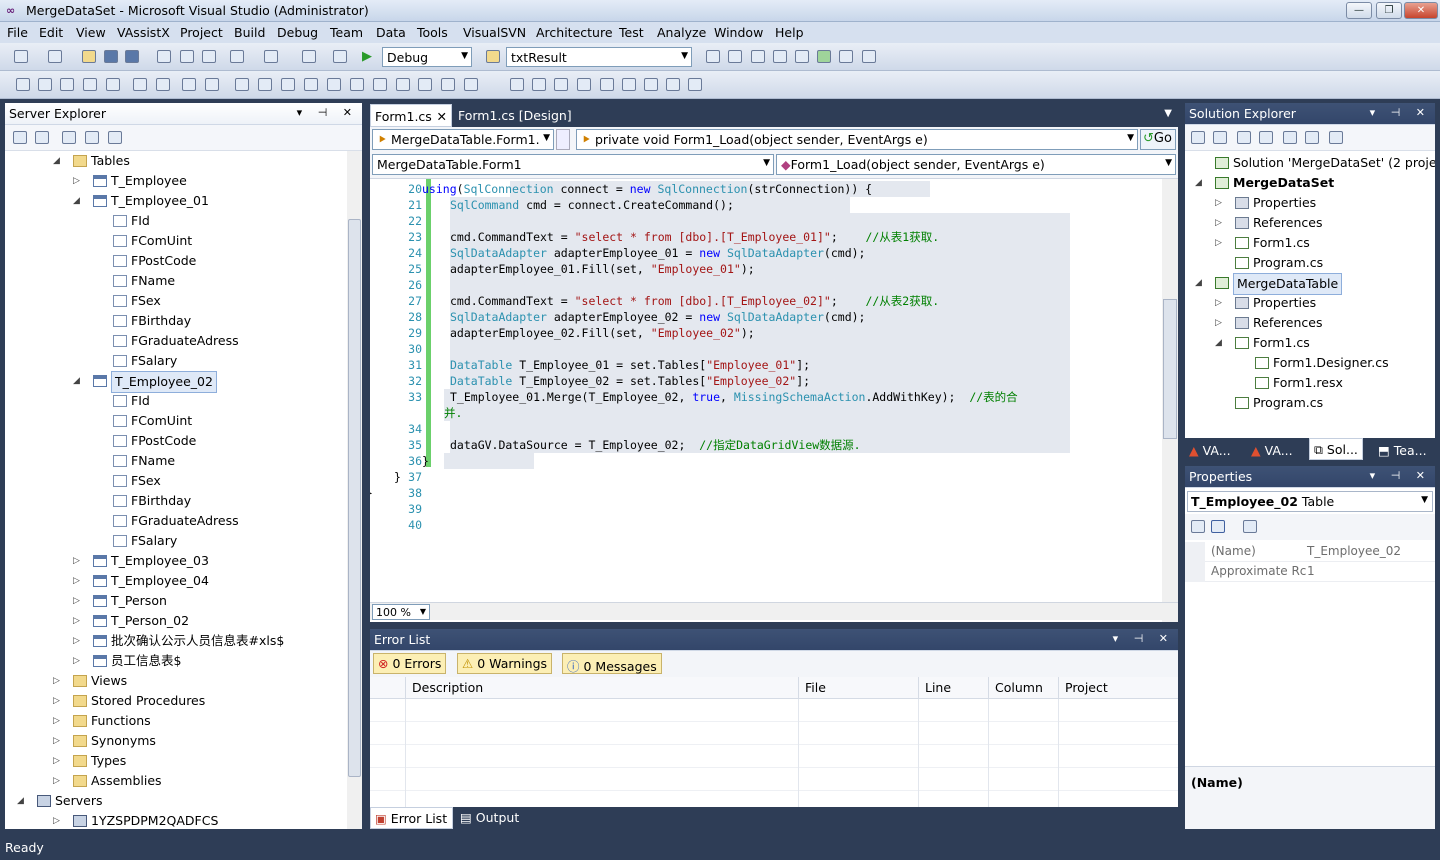  What do you see at coordinates (89, 56) in the screenshot?
I see `open-file-icon` at bounding box center [89, 56].